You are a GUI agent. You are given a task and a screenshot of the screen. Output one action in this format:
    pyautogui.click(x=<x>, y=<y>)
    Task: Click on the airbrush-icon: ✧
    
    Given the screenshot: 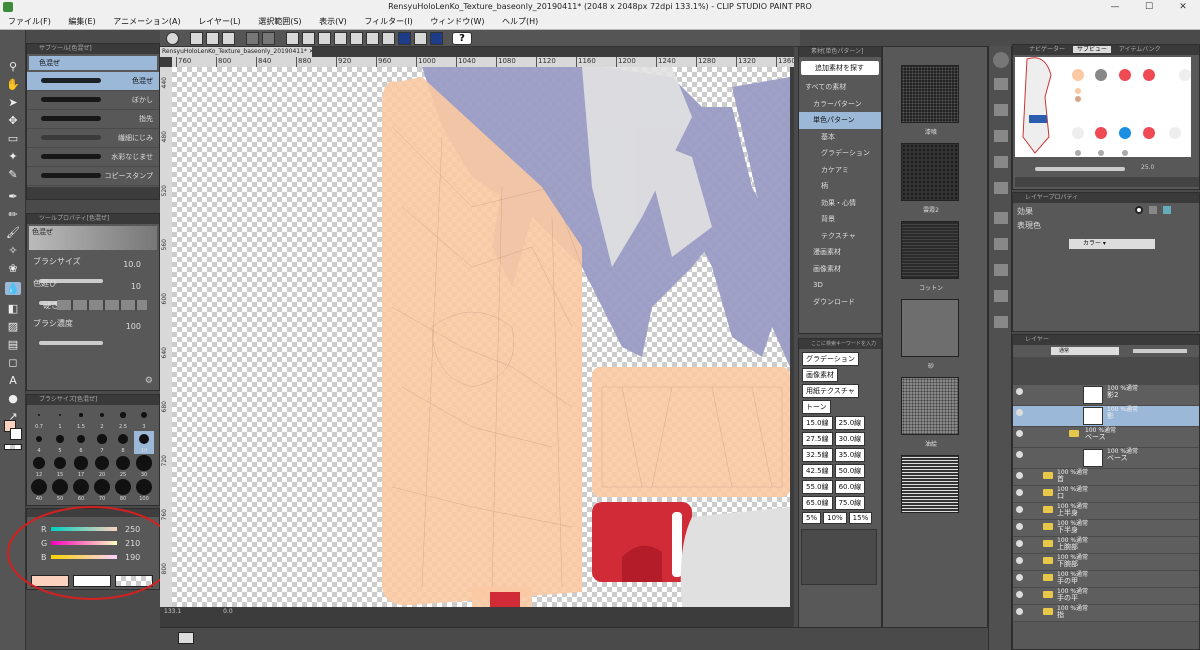 What is the action you would take?
    pyautogui.click(x=13, y=250)
    